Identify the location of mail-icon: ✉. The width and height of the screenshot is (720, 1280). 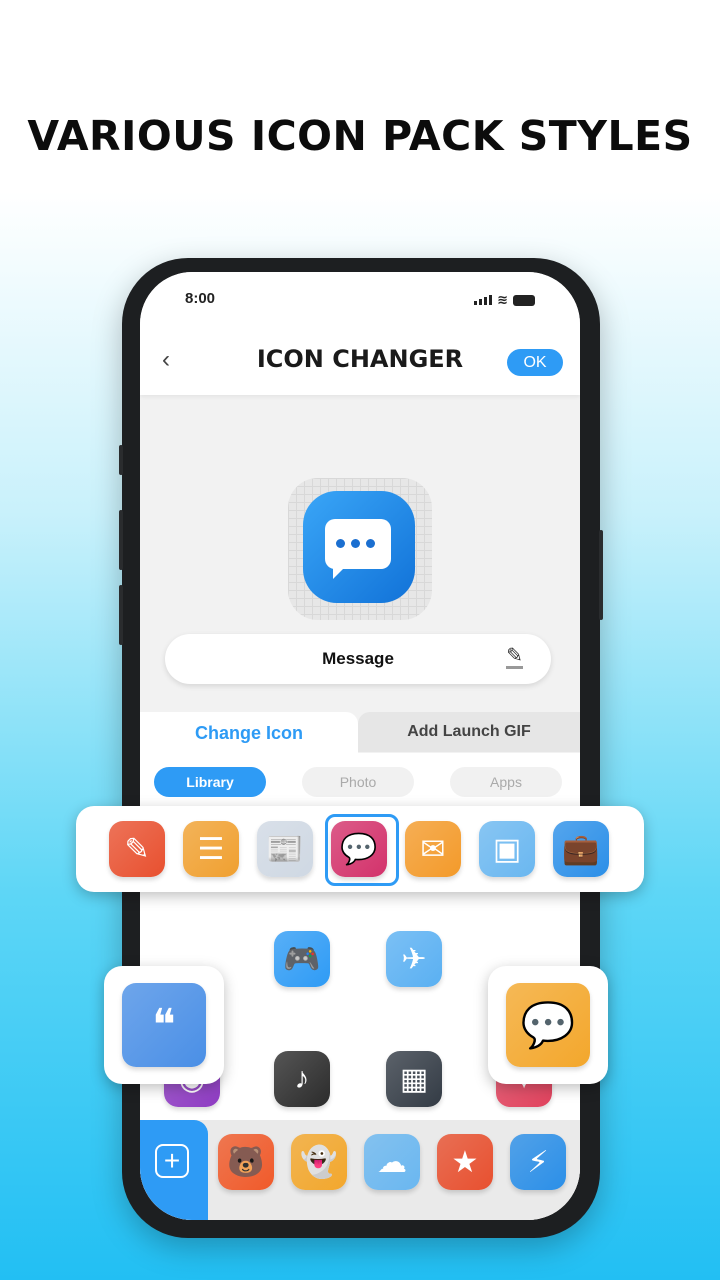
(433, 849).